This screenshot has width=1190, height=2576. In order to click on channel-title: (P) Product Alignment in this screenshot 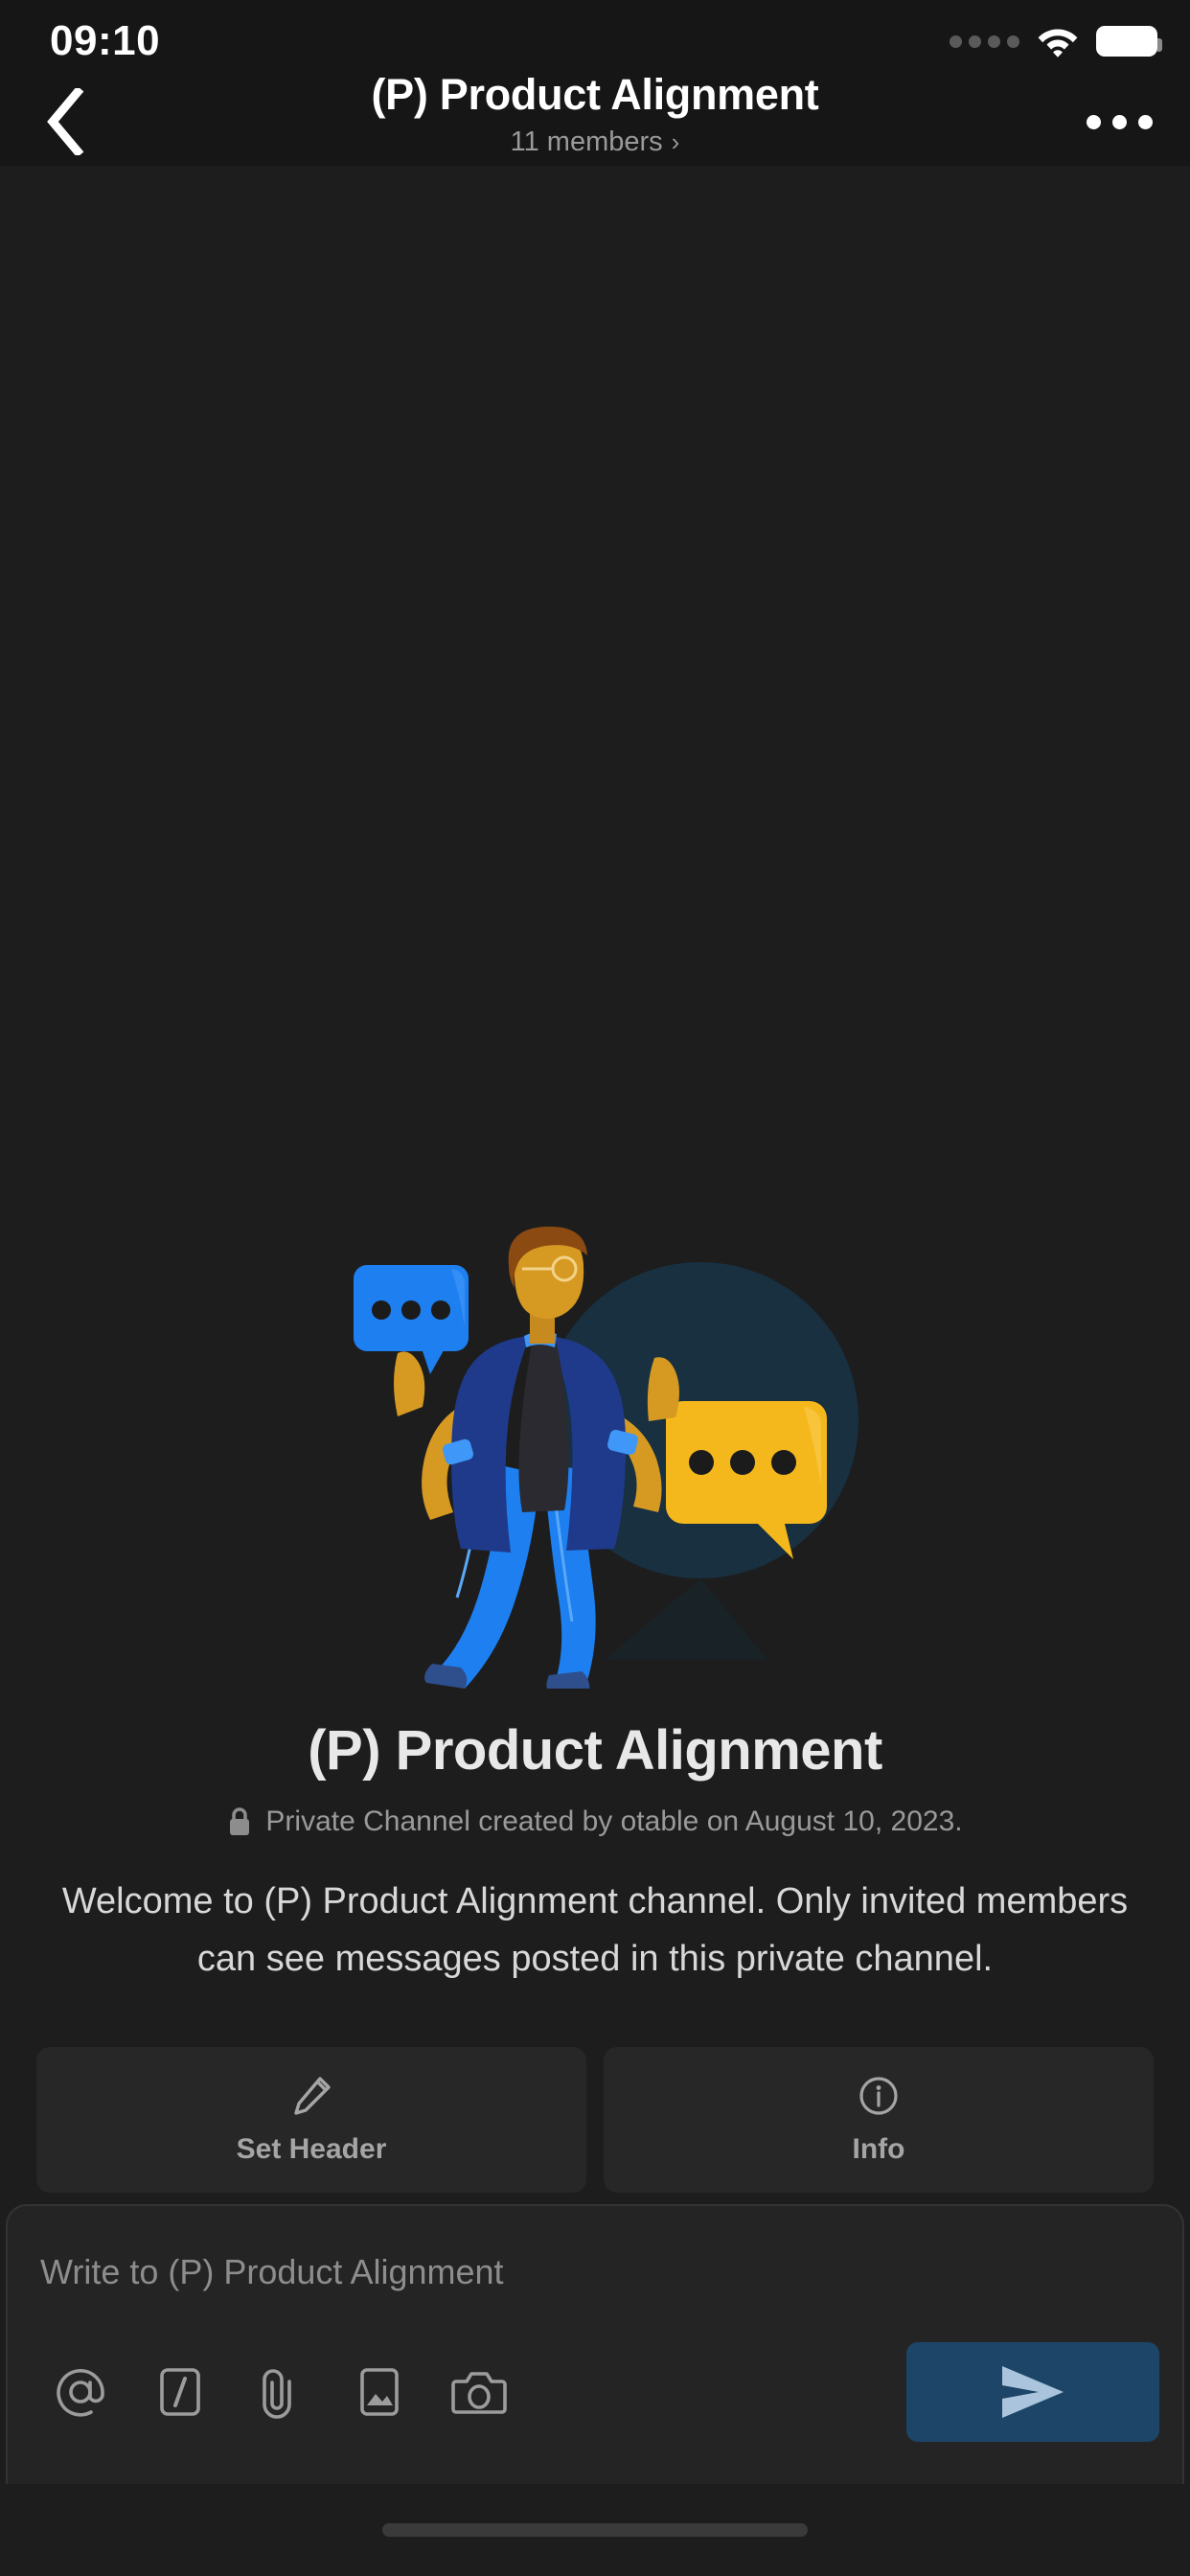, I will do `click(595, 94)`.